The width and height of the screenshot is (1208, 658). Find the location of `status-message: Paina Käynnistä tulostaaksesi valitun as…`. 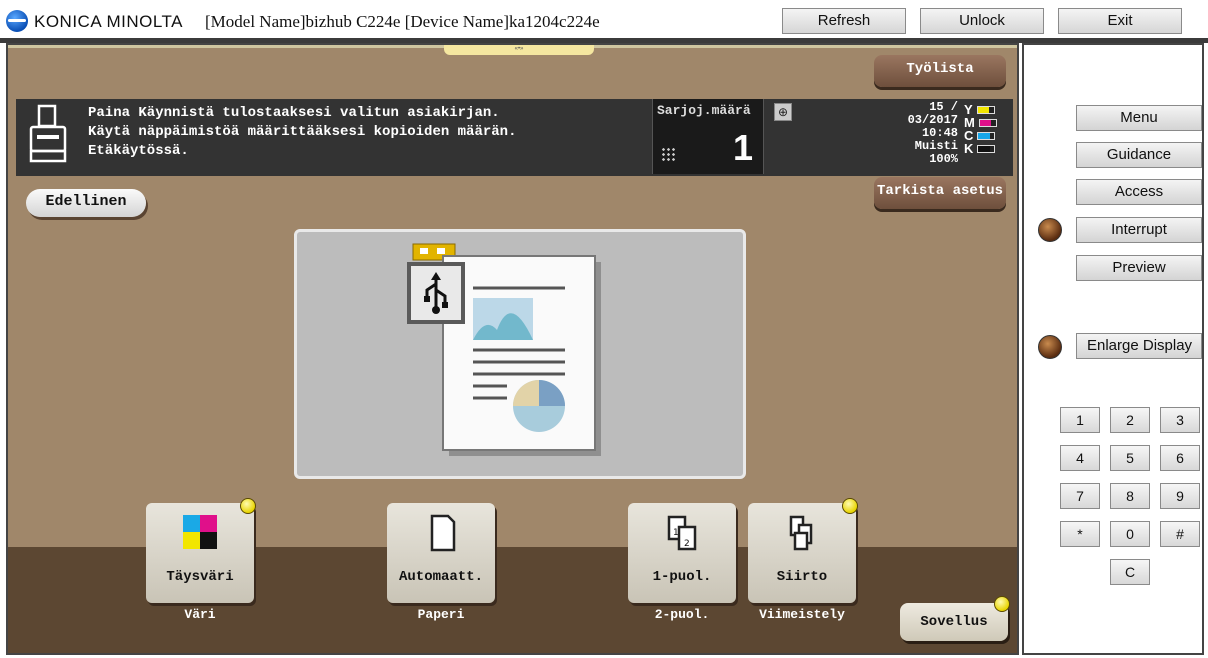

status-message: Paina Käynnistä tulostaaksesi valitun as… is located at coordinates (302, 132).